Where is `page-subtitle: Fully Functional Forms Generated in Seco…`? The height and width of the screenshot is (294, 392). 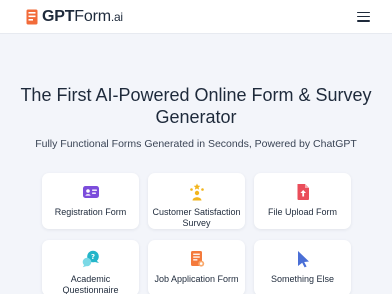
page-subtitle: Fully Functional Forms Generated in Seco… is located at coordinates (196, 144).